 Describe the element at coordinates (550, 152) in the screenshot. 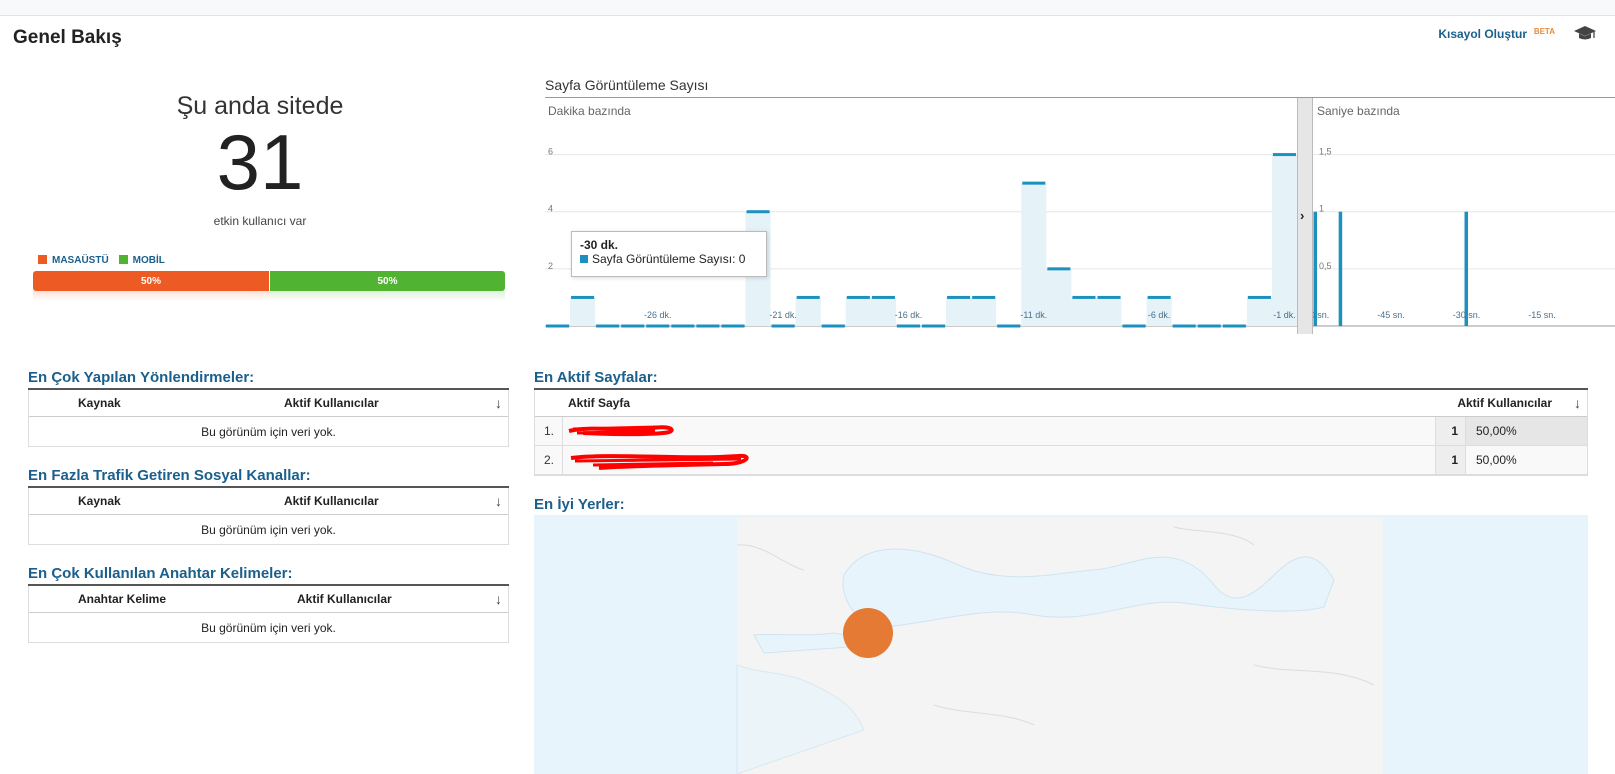

I see `y-tick-label: 6` at that location.